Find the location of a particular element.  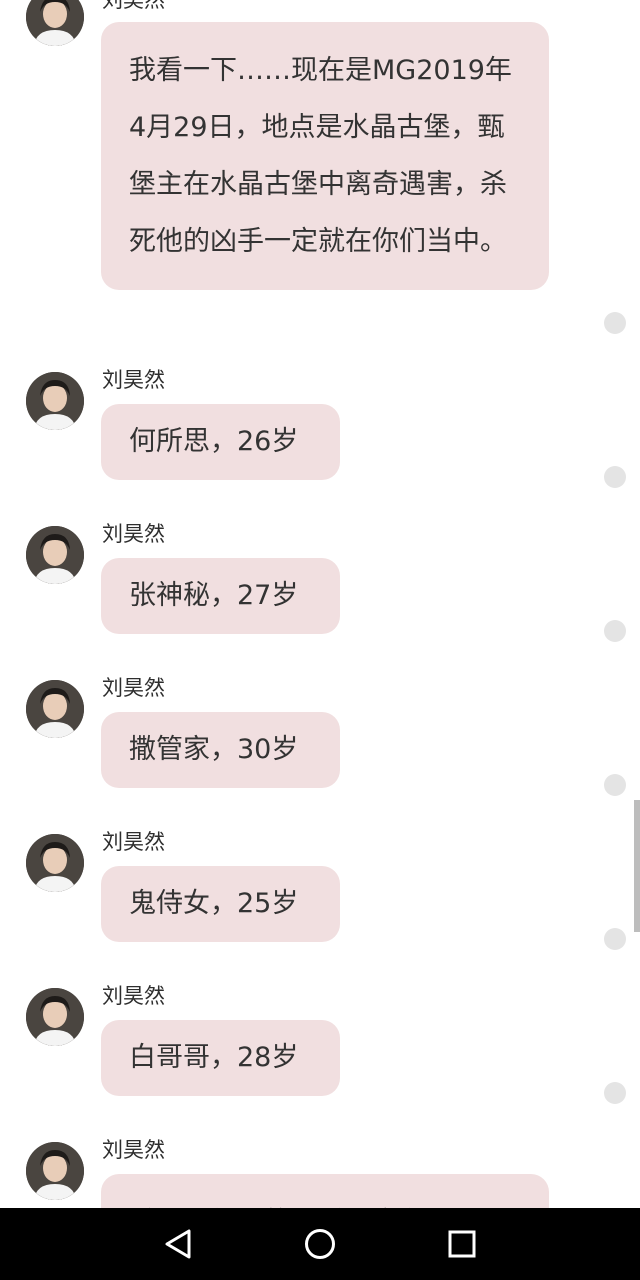

message-bubble: 何所思，26岁 is located at coordinates (220, 442).